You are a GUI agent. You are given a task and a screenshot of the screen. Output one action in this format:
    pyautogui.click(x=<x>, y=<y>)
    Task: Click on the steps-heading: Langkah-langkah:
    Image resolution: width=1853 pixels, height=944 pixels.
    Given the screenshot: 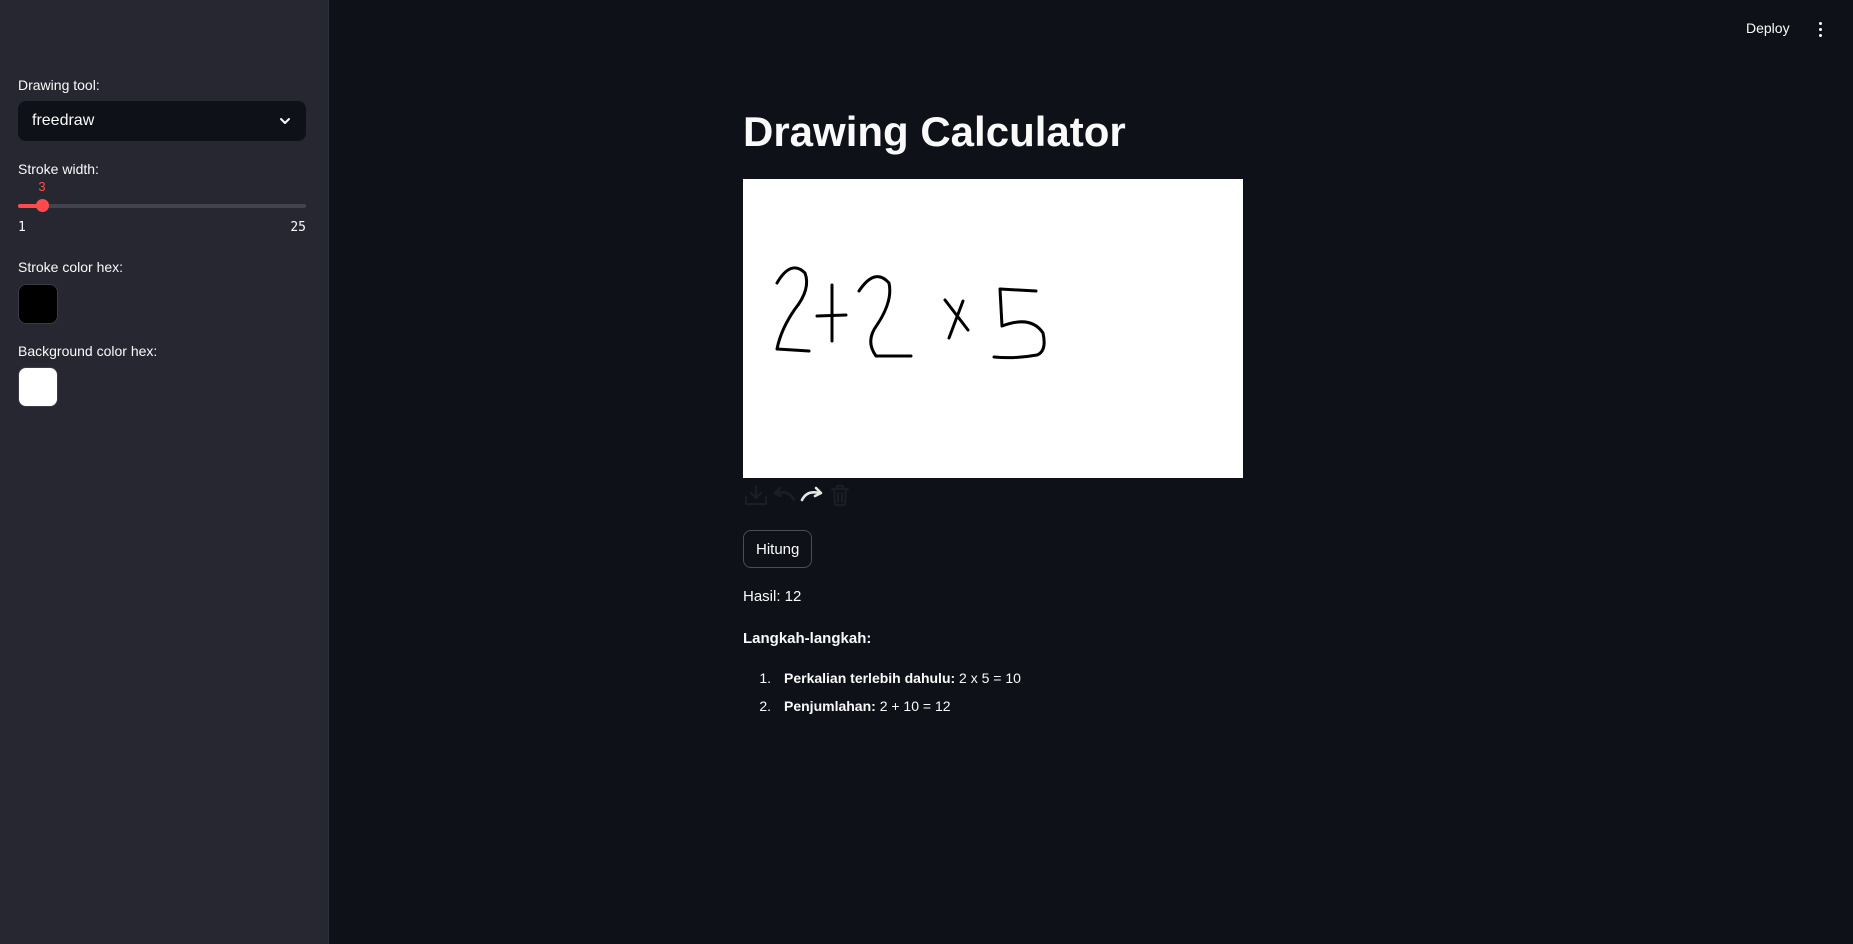 What is the action you would take?
    pyautogui.click(x=807, y=638)
    